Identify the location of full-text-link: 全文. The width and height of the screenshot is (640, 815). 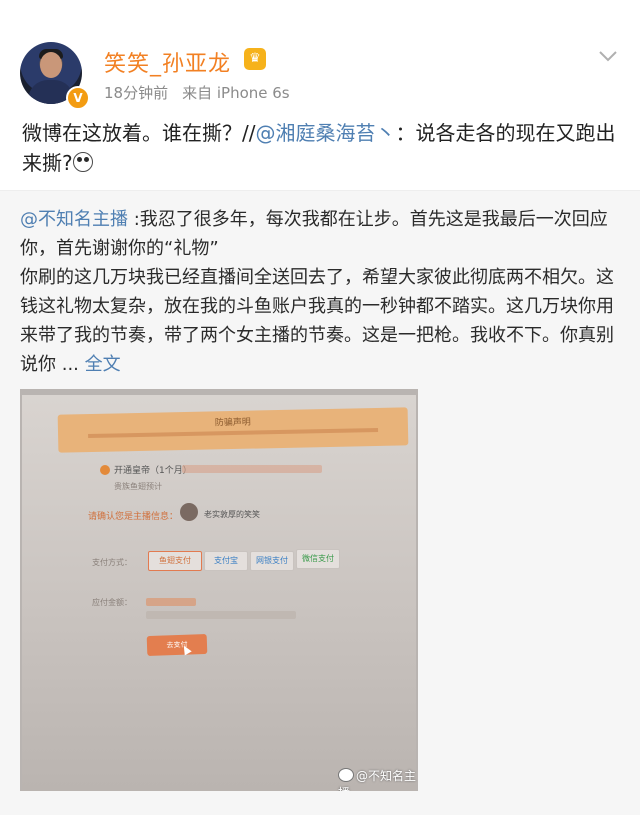
(103, 364).